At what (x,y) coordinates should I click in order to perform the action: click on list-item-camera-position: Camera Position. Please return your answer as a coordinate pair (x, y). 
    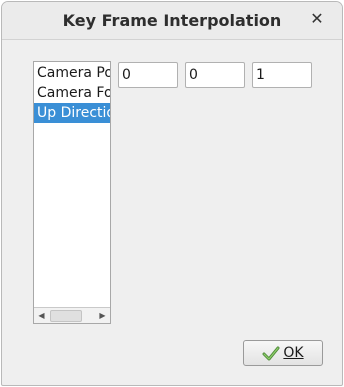
    Looking at the image, I should click on (72, 73).